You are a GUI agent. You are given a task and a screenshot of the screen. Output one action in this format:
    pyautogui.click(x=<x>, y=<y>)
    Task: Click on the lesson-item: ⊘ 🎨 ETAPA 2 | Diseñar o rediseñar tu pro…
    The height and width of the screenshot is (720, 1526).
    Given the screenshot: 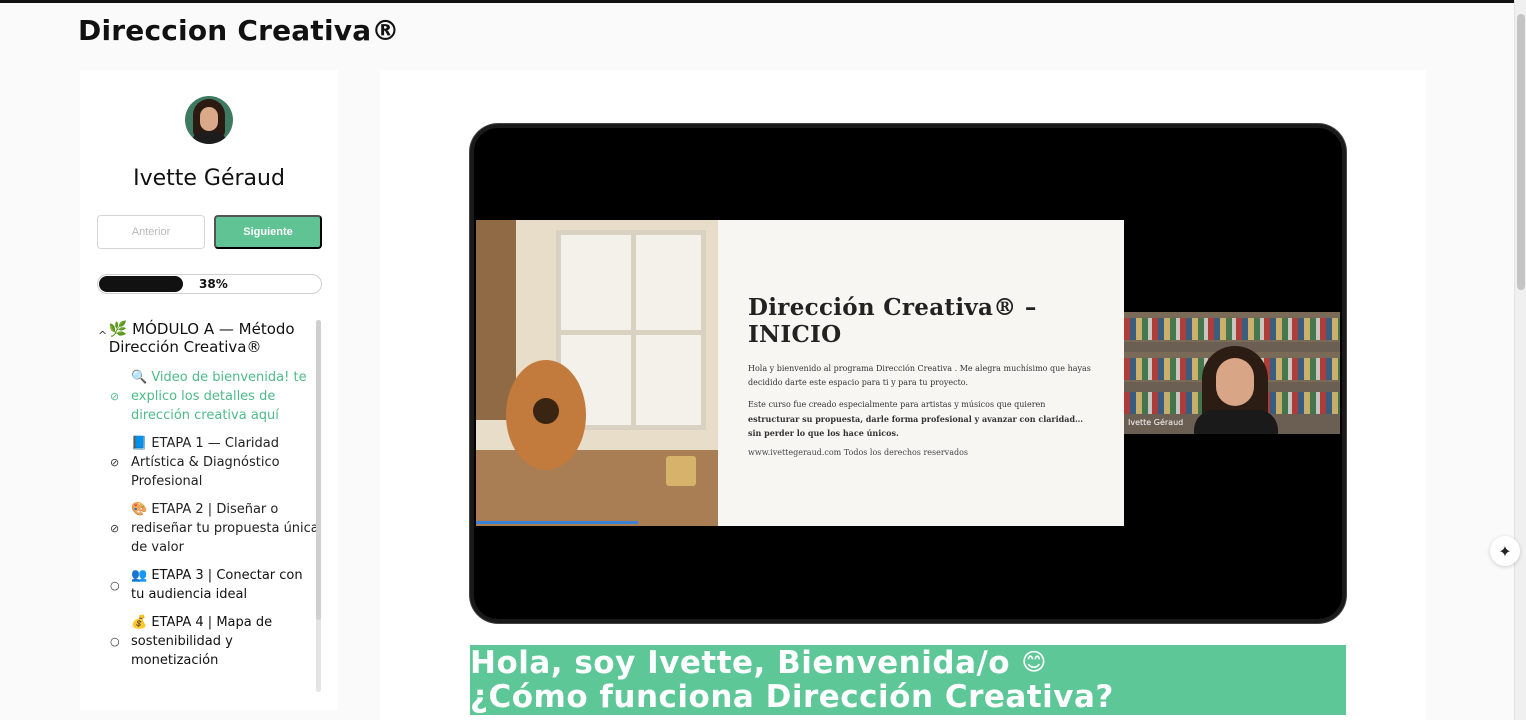 What is the action you would take?
    pyautogui.click(x=215, y=528)
    